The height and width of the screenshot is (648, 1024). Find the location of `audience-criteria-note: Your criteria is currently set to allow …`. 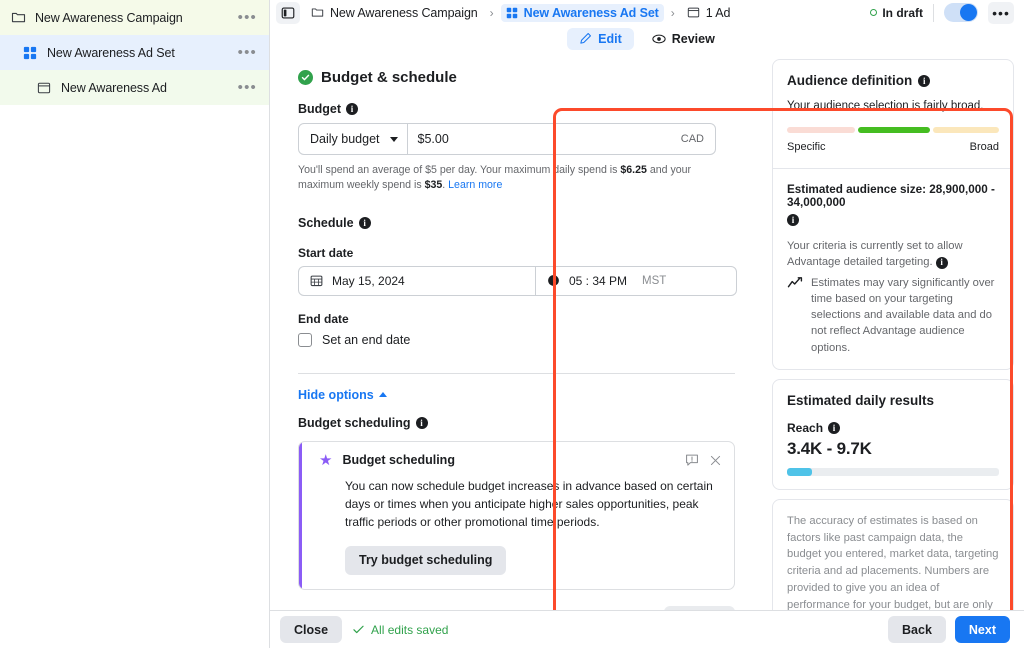

audience-criteria-note: Your criteria is currently set to allow … is located at coordinates (893, 254).